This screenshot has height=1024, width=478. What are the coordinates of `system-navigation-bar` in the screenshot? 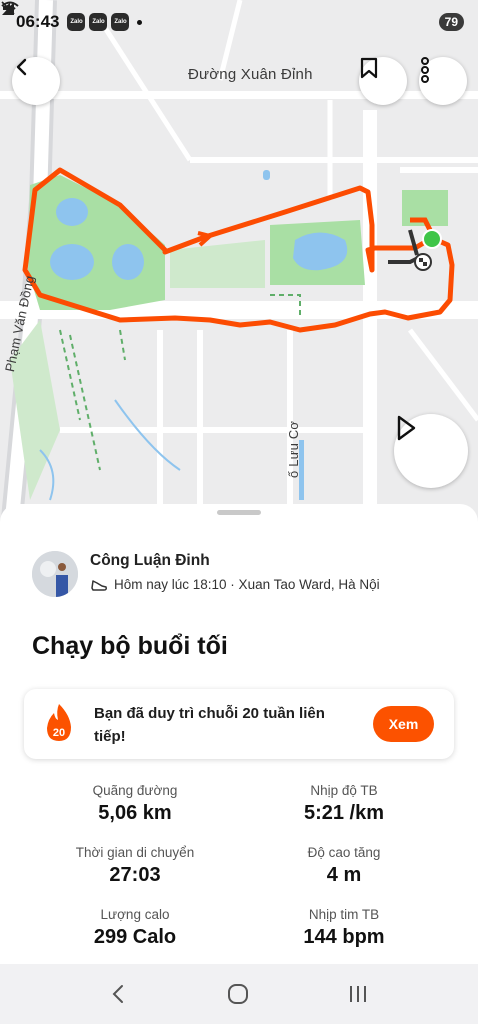 It's located at (239, 994).